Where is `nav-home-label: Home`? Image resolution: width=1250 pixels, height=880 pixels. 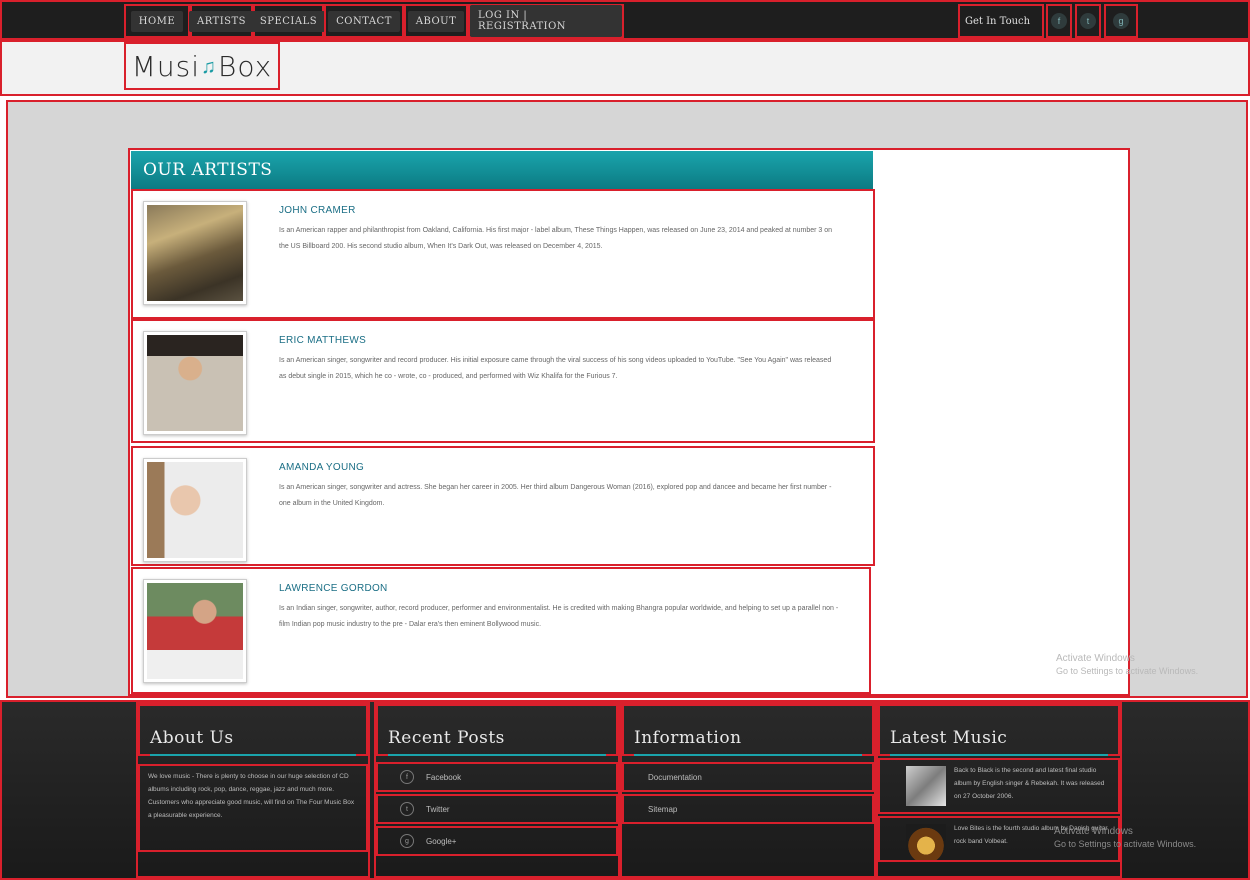
nav-home-label: Home is located at coordinates (157, 21).